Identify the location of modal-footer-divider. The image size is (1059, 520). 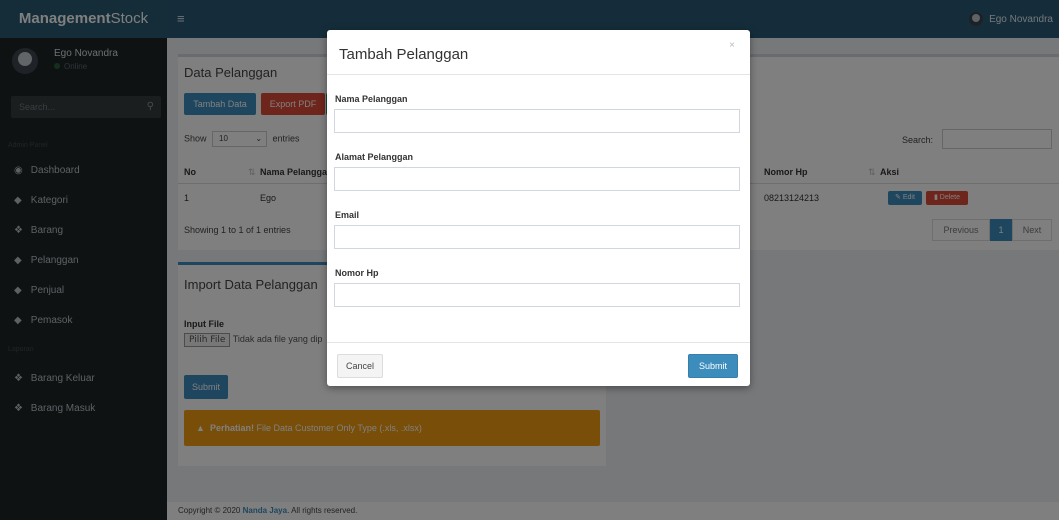
(538, 342).